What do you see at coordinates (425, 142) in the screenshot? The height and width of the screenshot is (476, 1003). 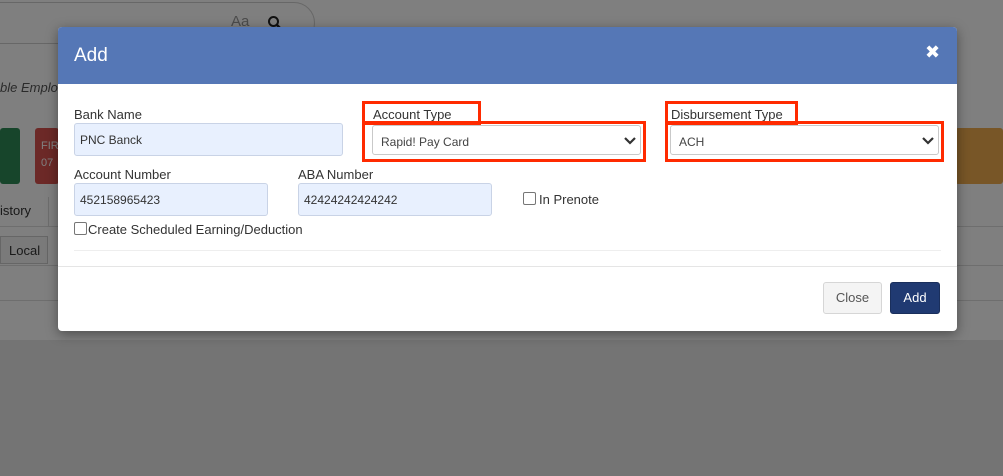 I see `account-type-selected-value: Rapid! Pay Card` at bounding box center [425, 142].